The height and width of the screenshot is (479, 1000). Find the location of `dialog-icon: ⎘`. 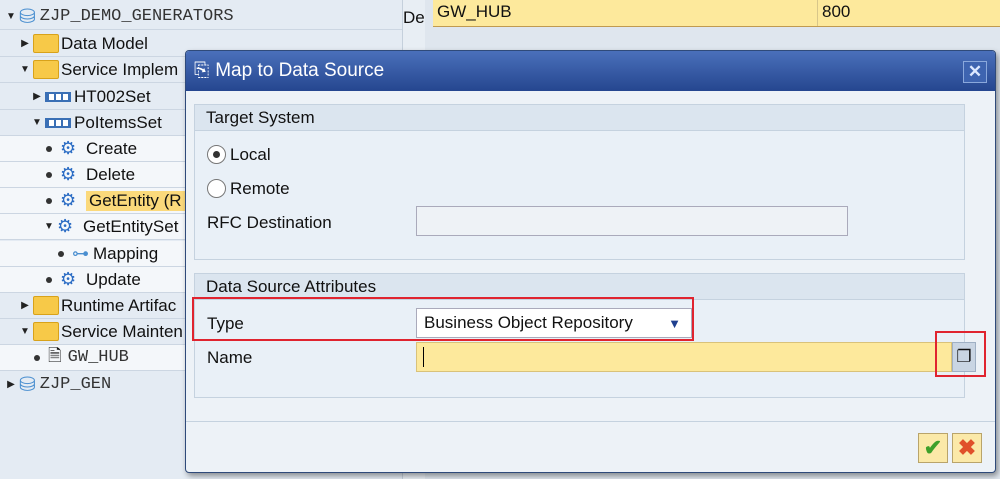

dialog-icon: ⎘ is located at coordinates (202, 70).